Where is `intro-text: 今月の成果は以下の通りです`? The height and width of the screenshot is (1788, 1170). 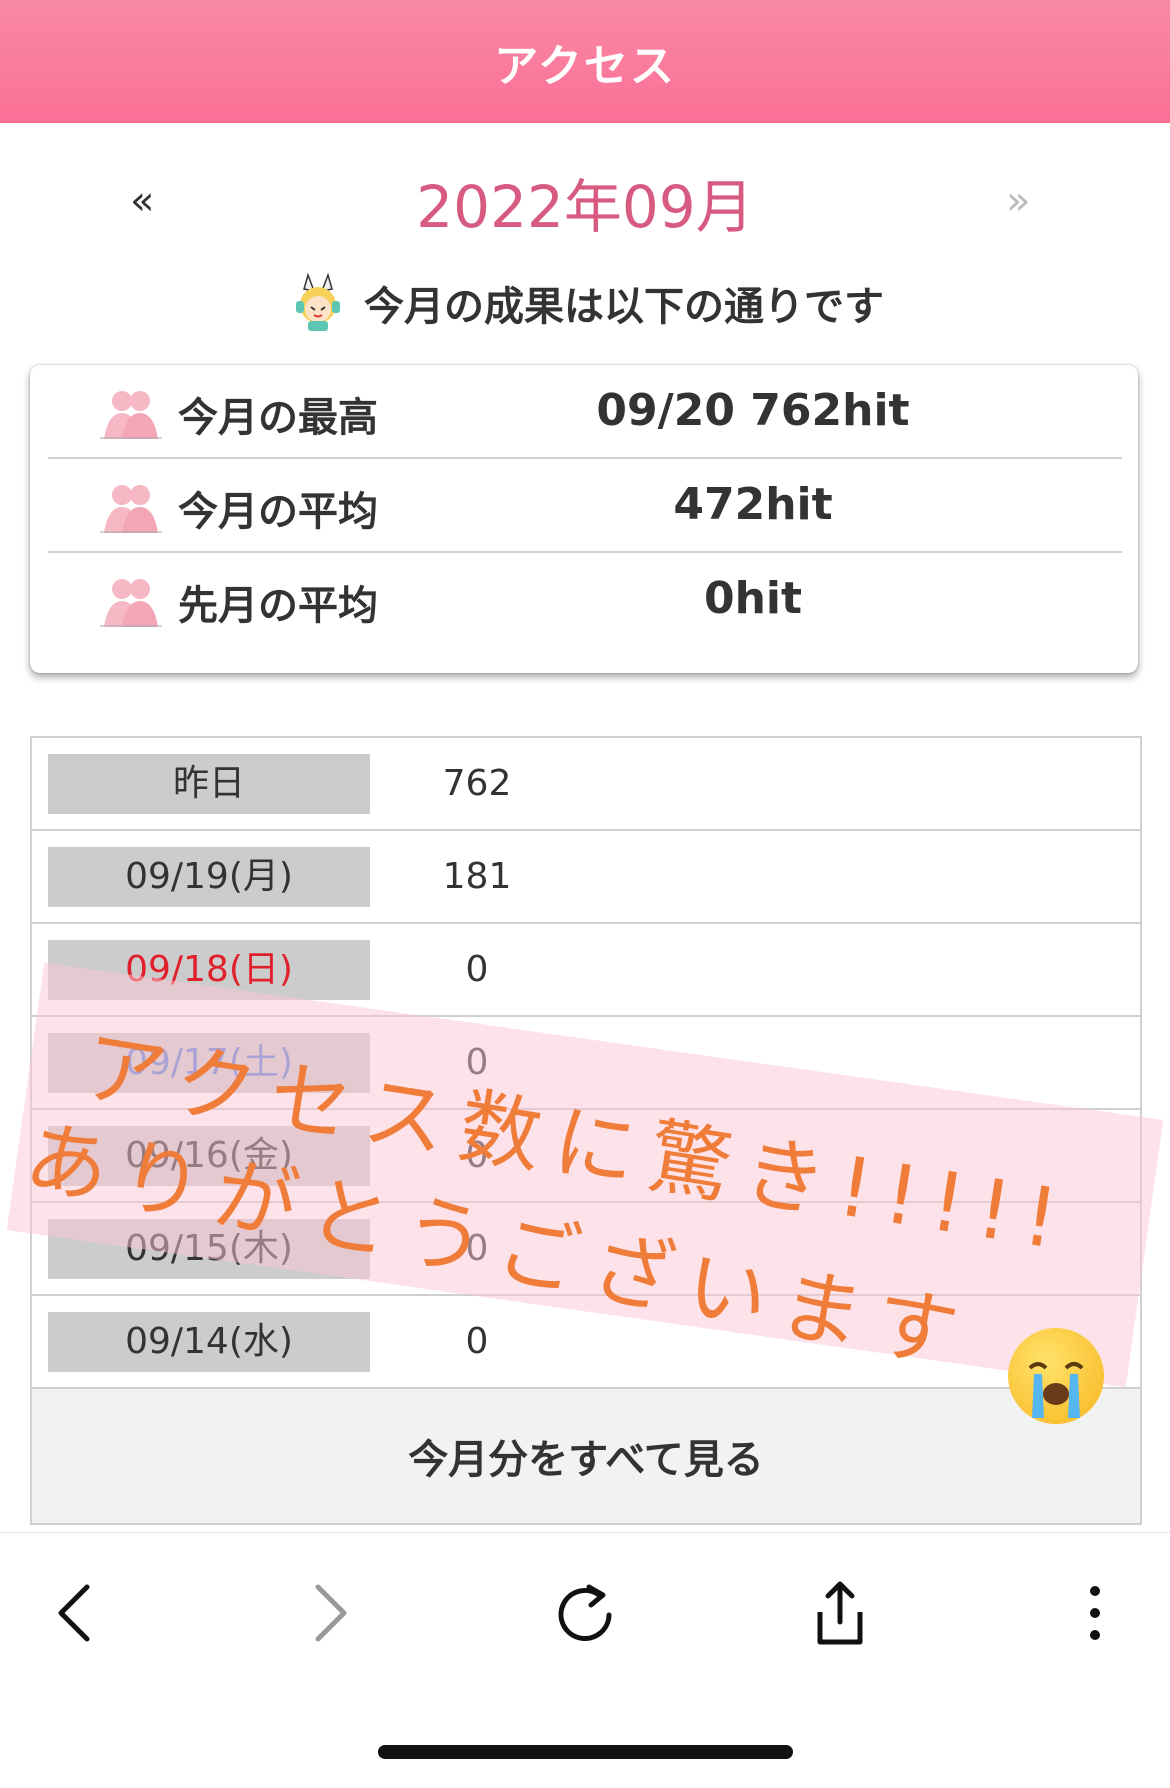 intro-text: 今月の成果は以下の通りです is located at coordinates (624, 307).